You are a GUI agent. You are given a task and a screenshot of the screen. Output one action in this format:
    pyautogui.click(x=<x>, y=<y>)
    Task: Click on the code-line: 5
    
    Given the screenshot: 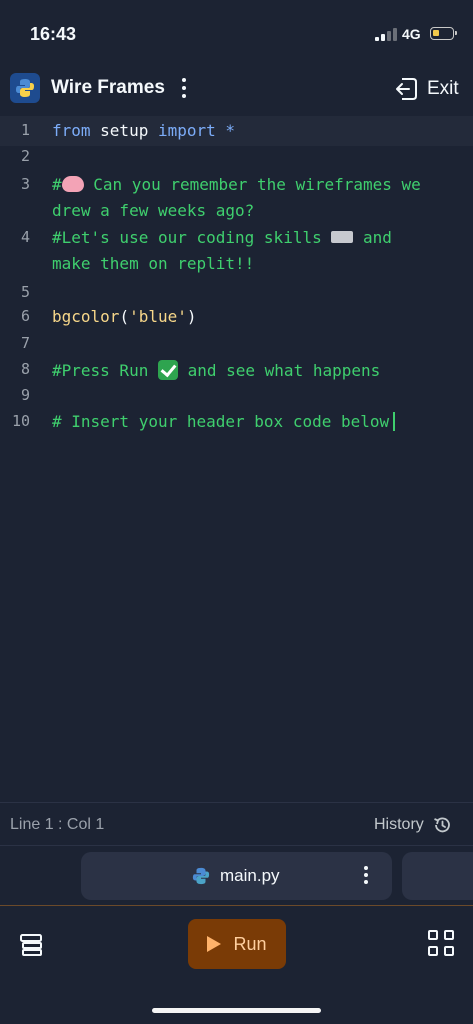 What is the action you would take?
    pyautogui.click(x=236, y=292)
    